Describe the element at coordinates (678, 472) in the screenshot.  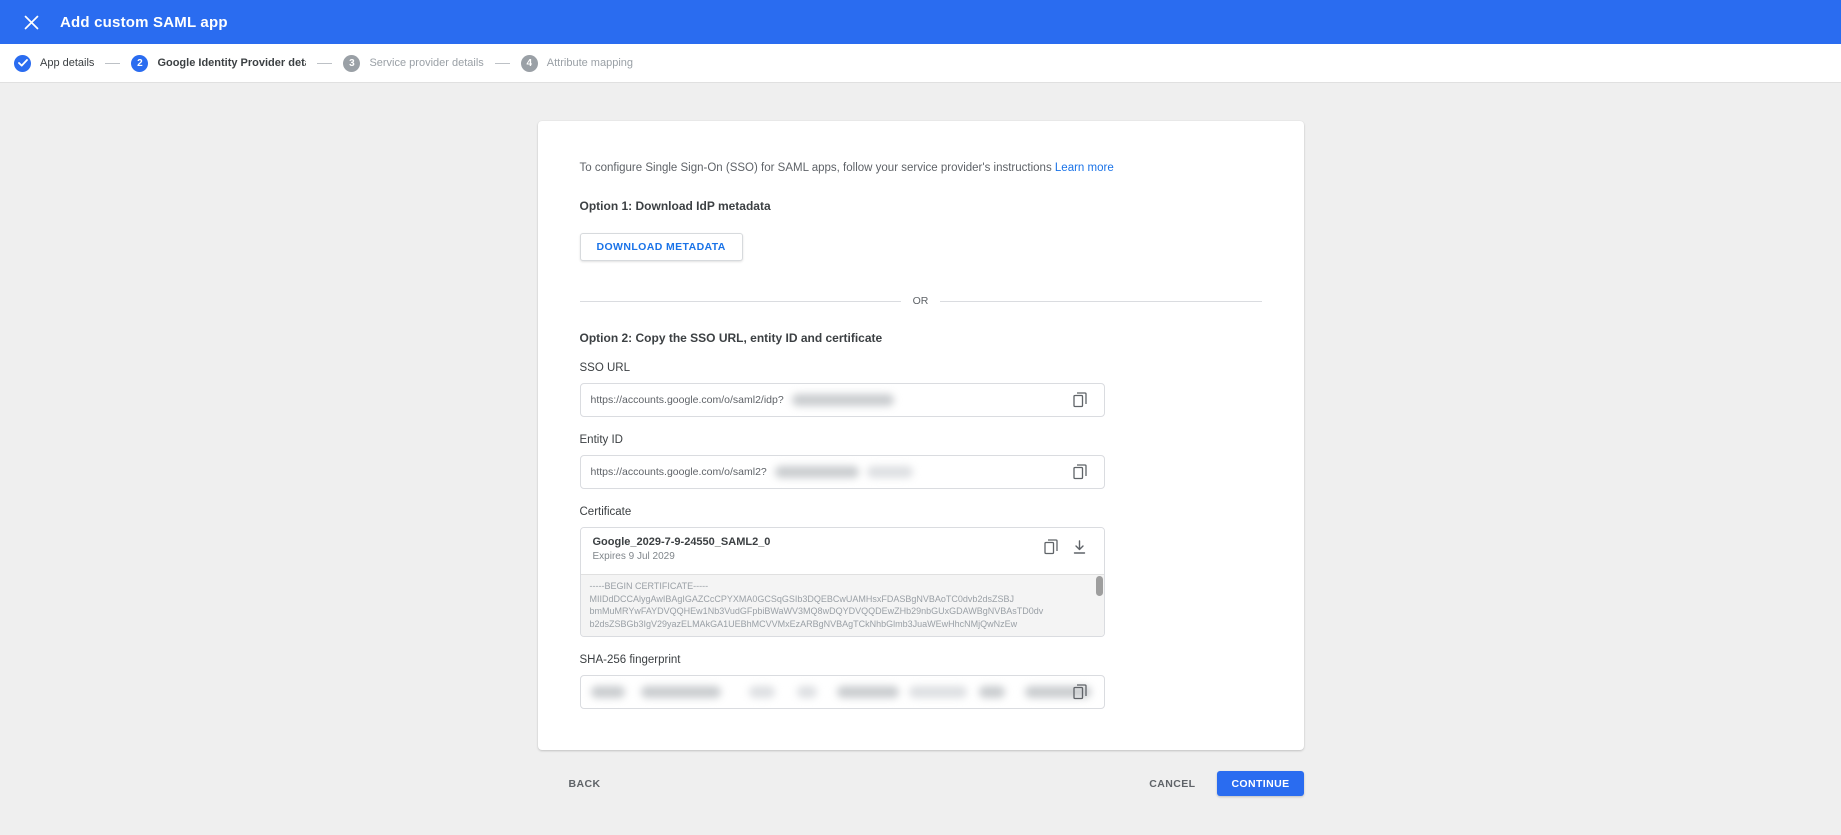
I see `entity-id-value: https://accounts.google.com/o/saml2?` at that location.